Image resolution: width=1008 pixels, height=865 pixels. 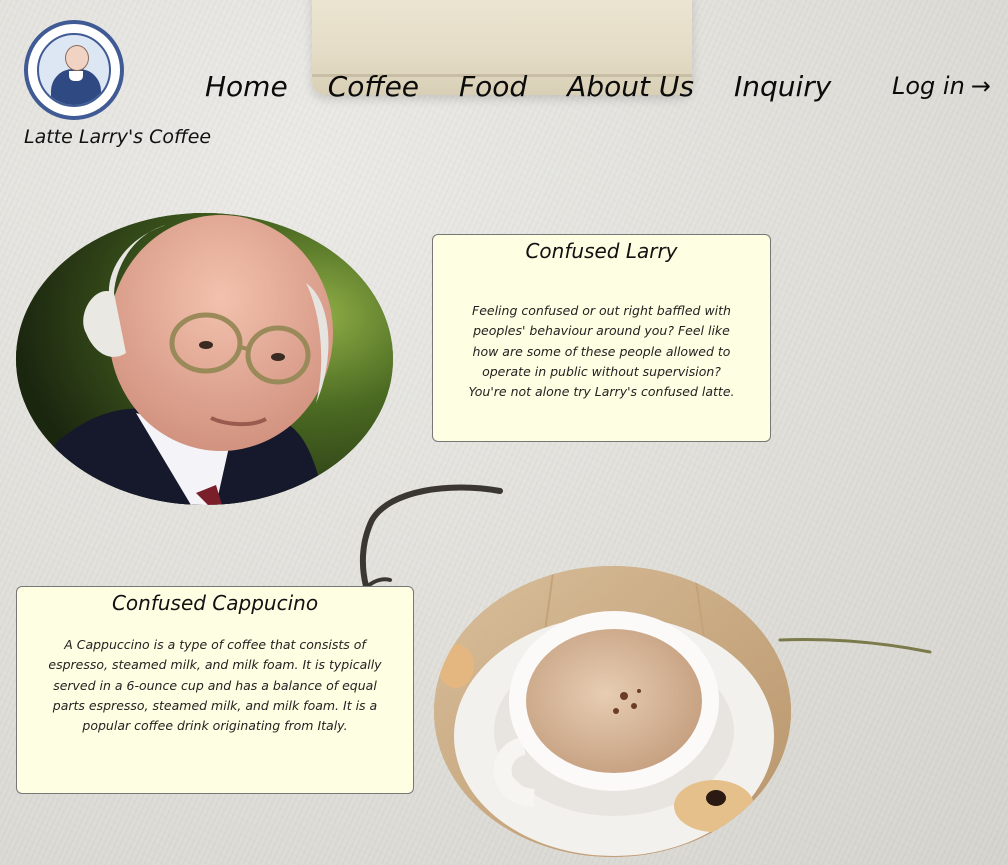 I want to click on card-title: Confused Larry, so click(x=601, y=251).